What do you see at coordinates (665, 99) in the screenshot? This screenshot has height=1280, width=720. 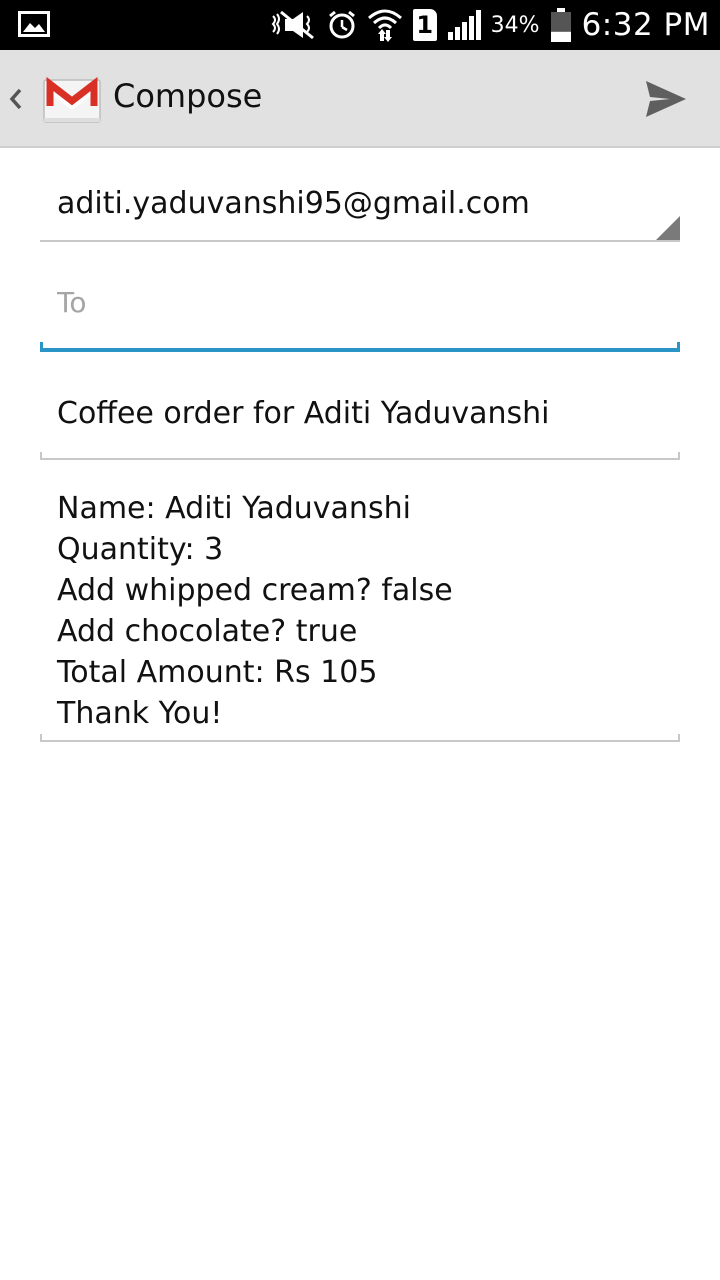 I see `send-icon` at bounding box center [665, 99].